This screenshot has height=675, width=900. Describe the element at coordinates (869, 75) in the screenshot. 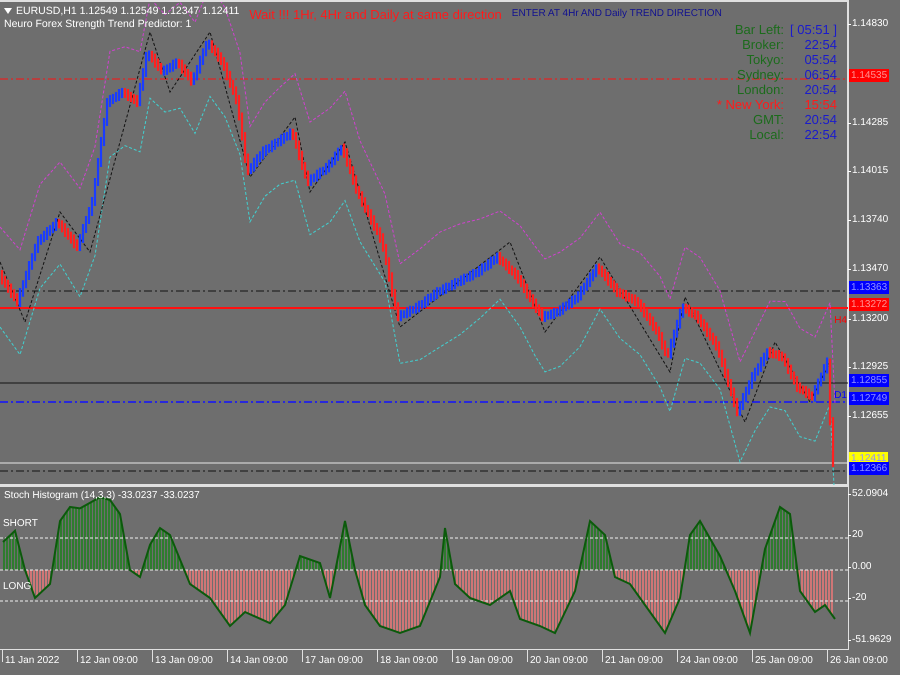

I see `price-tag: 1.14535` at that location.